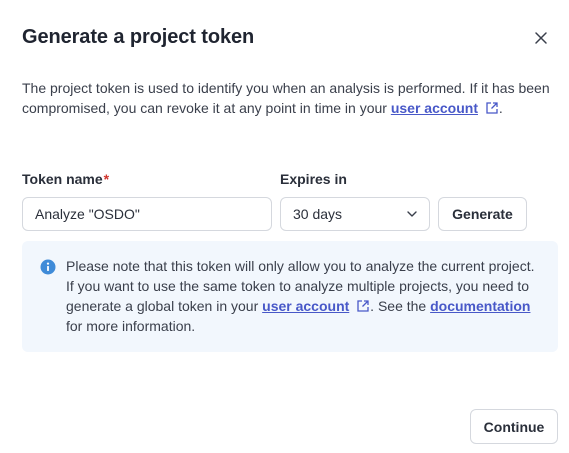 The image size is (569, 453). Describe the element at coordinates (318, 214) in the screenshot. I see `expires-selected-value: 30 days` at that location.